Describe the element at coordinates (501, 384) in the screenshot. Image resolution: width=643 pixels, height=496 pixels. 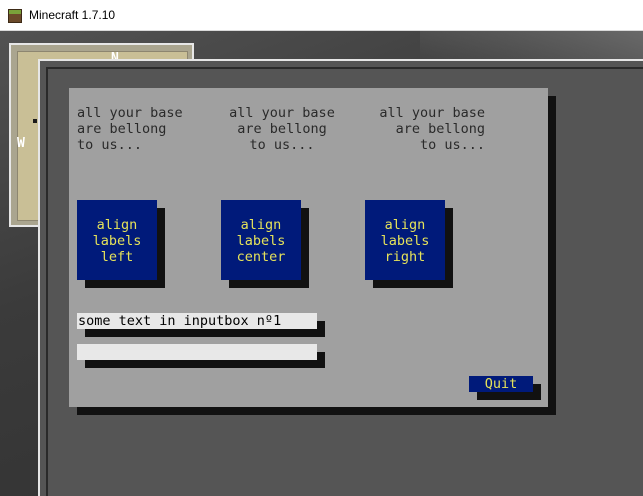
I see `quit-button: Quit` at that location.